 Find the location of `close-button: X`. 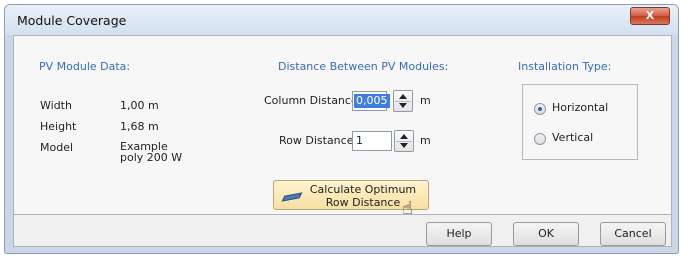

close-button: X is located at coordinates (650, 16).